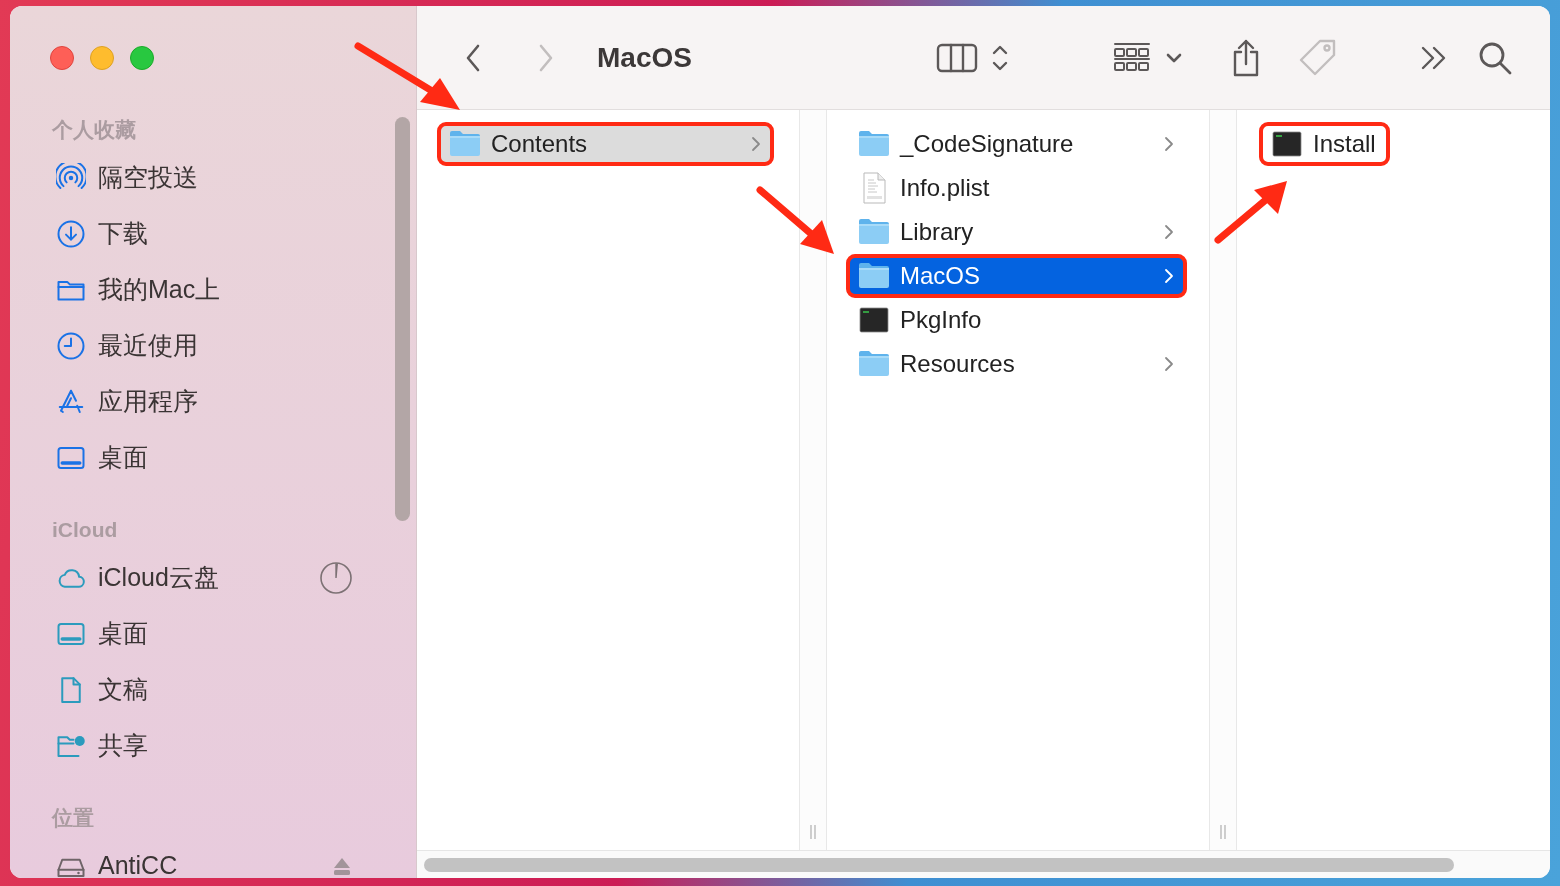  Describe the element at coordinates (206, 178) in the screenshot. I see `sidebar-item: 隔空投送` at that location.